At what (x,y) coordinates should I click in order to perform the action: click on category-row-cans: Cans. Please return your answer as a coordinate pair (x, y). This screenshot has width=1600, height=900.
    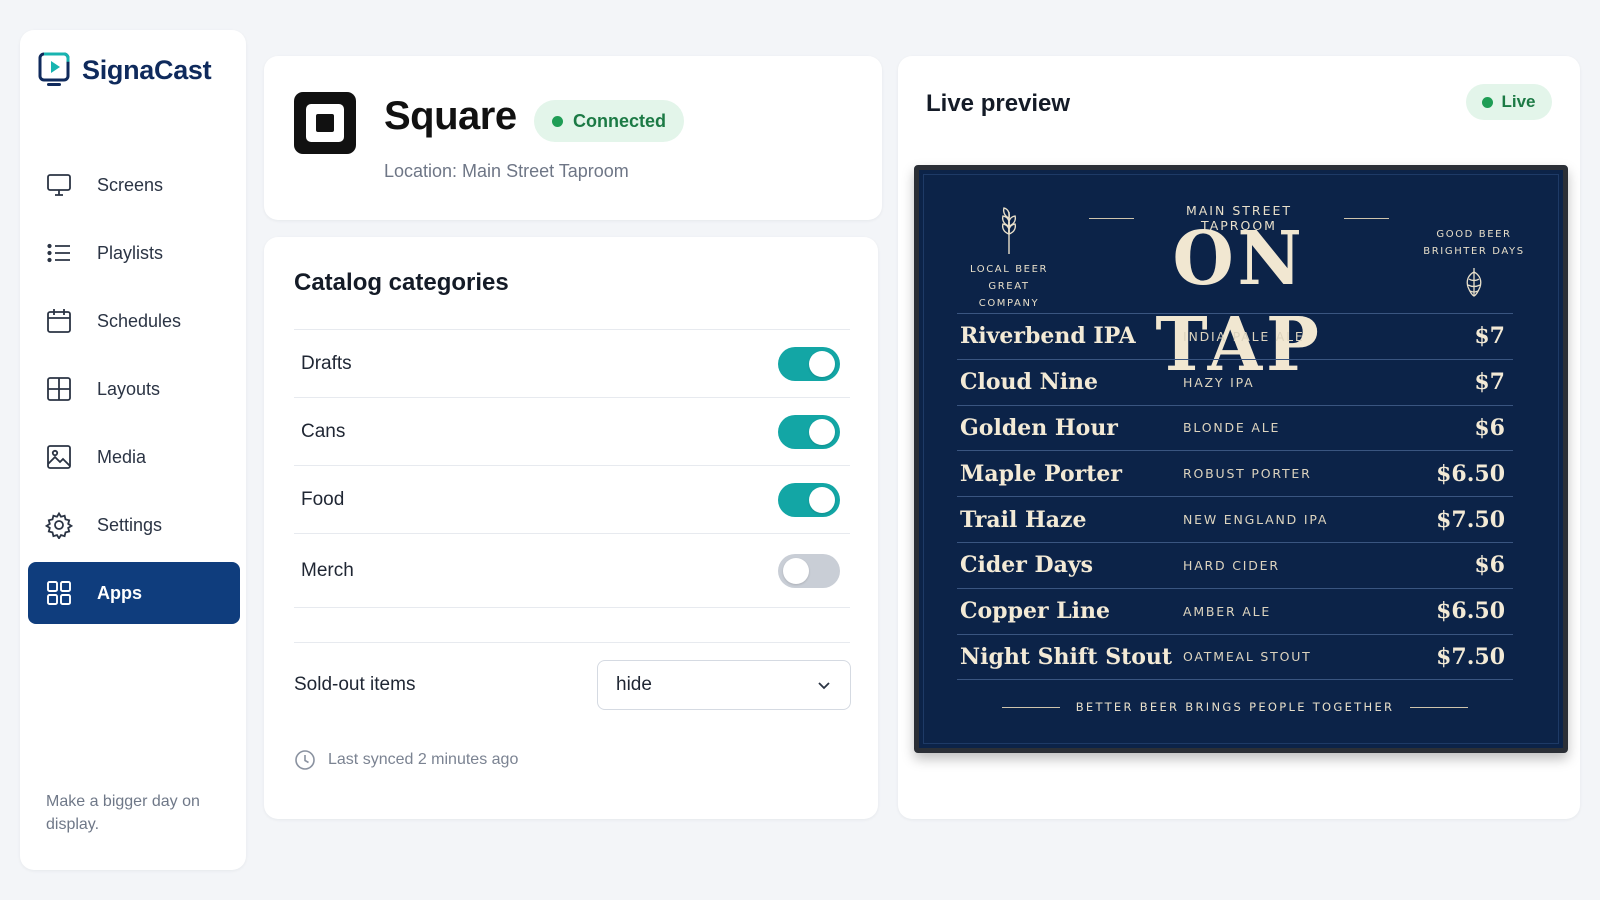
    Looking at the image, I should click on (572, 432).